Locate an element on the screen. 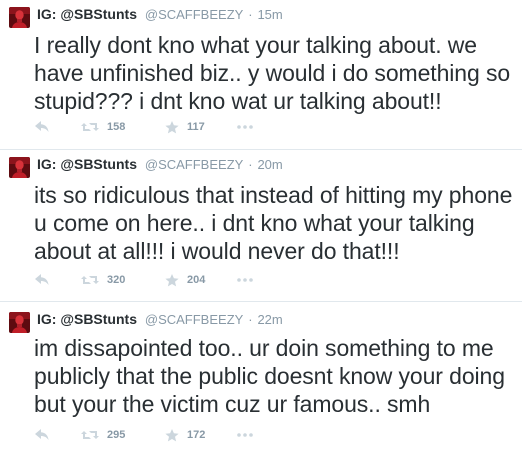  favorite-button: 172 is located at coordinates (185, 435).